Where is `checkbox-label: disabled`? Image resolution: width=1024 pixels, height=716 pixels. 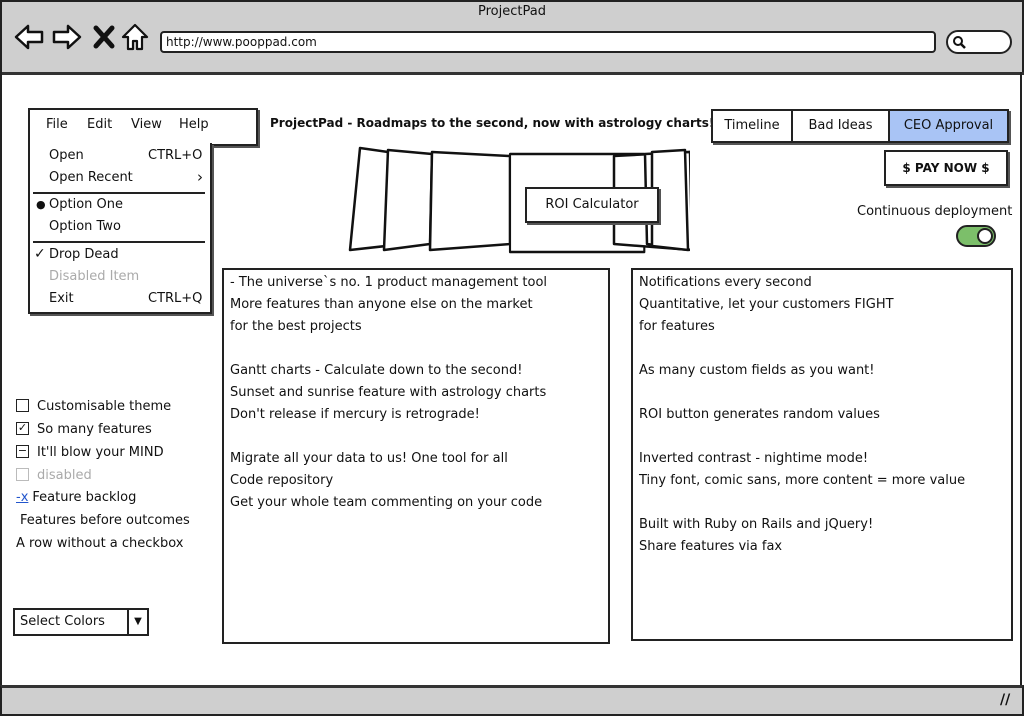 checkbox-label: disabled is located at coordinates (64, 475).